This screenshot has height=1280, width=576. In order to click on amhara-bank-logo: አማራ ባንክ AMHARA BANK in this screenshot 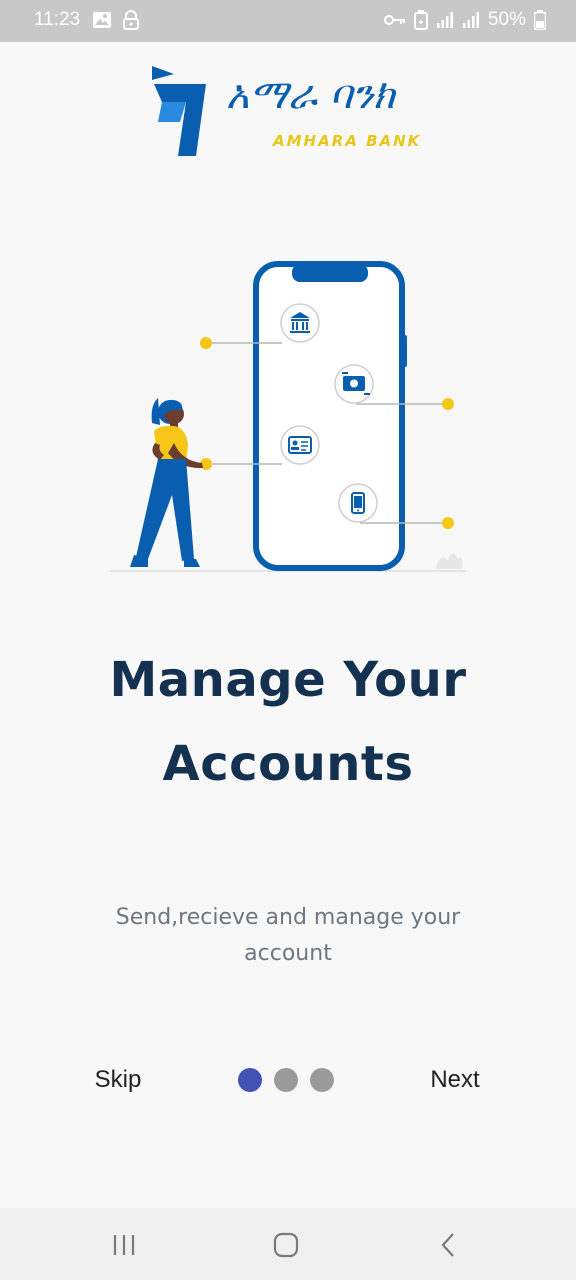, I will do `click(293, 112)`.